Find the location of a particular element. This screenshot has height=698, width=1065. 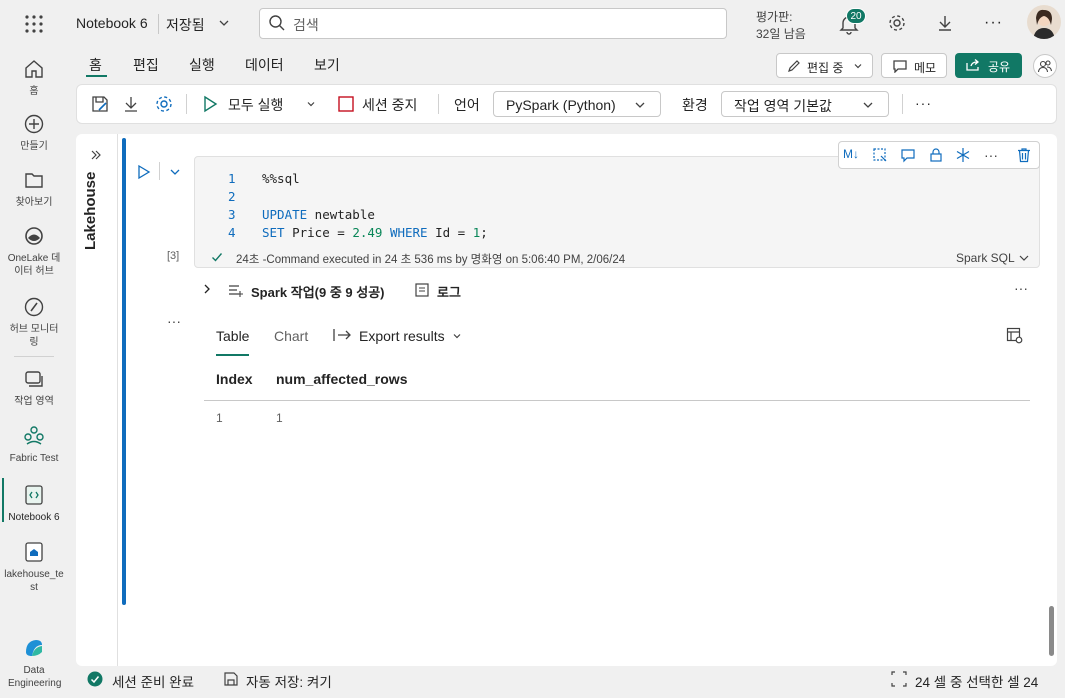

run-all-label: 모두 실행 is located at coordinates (256, 105).